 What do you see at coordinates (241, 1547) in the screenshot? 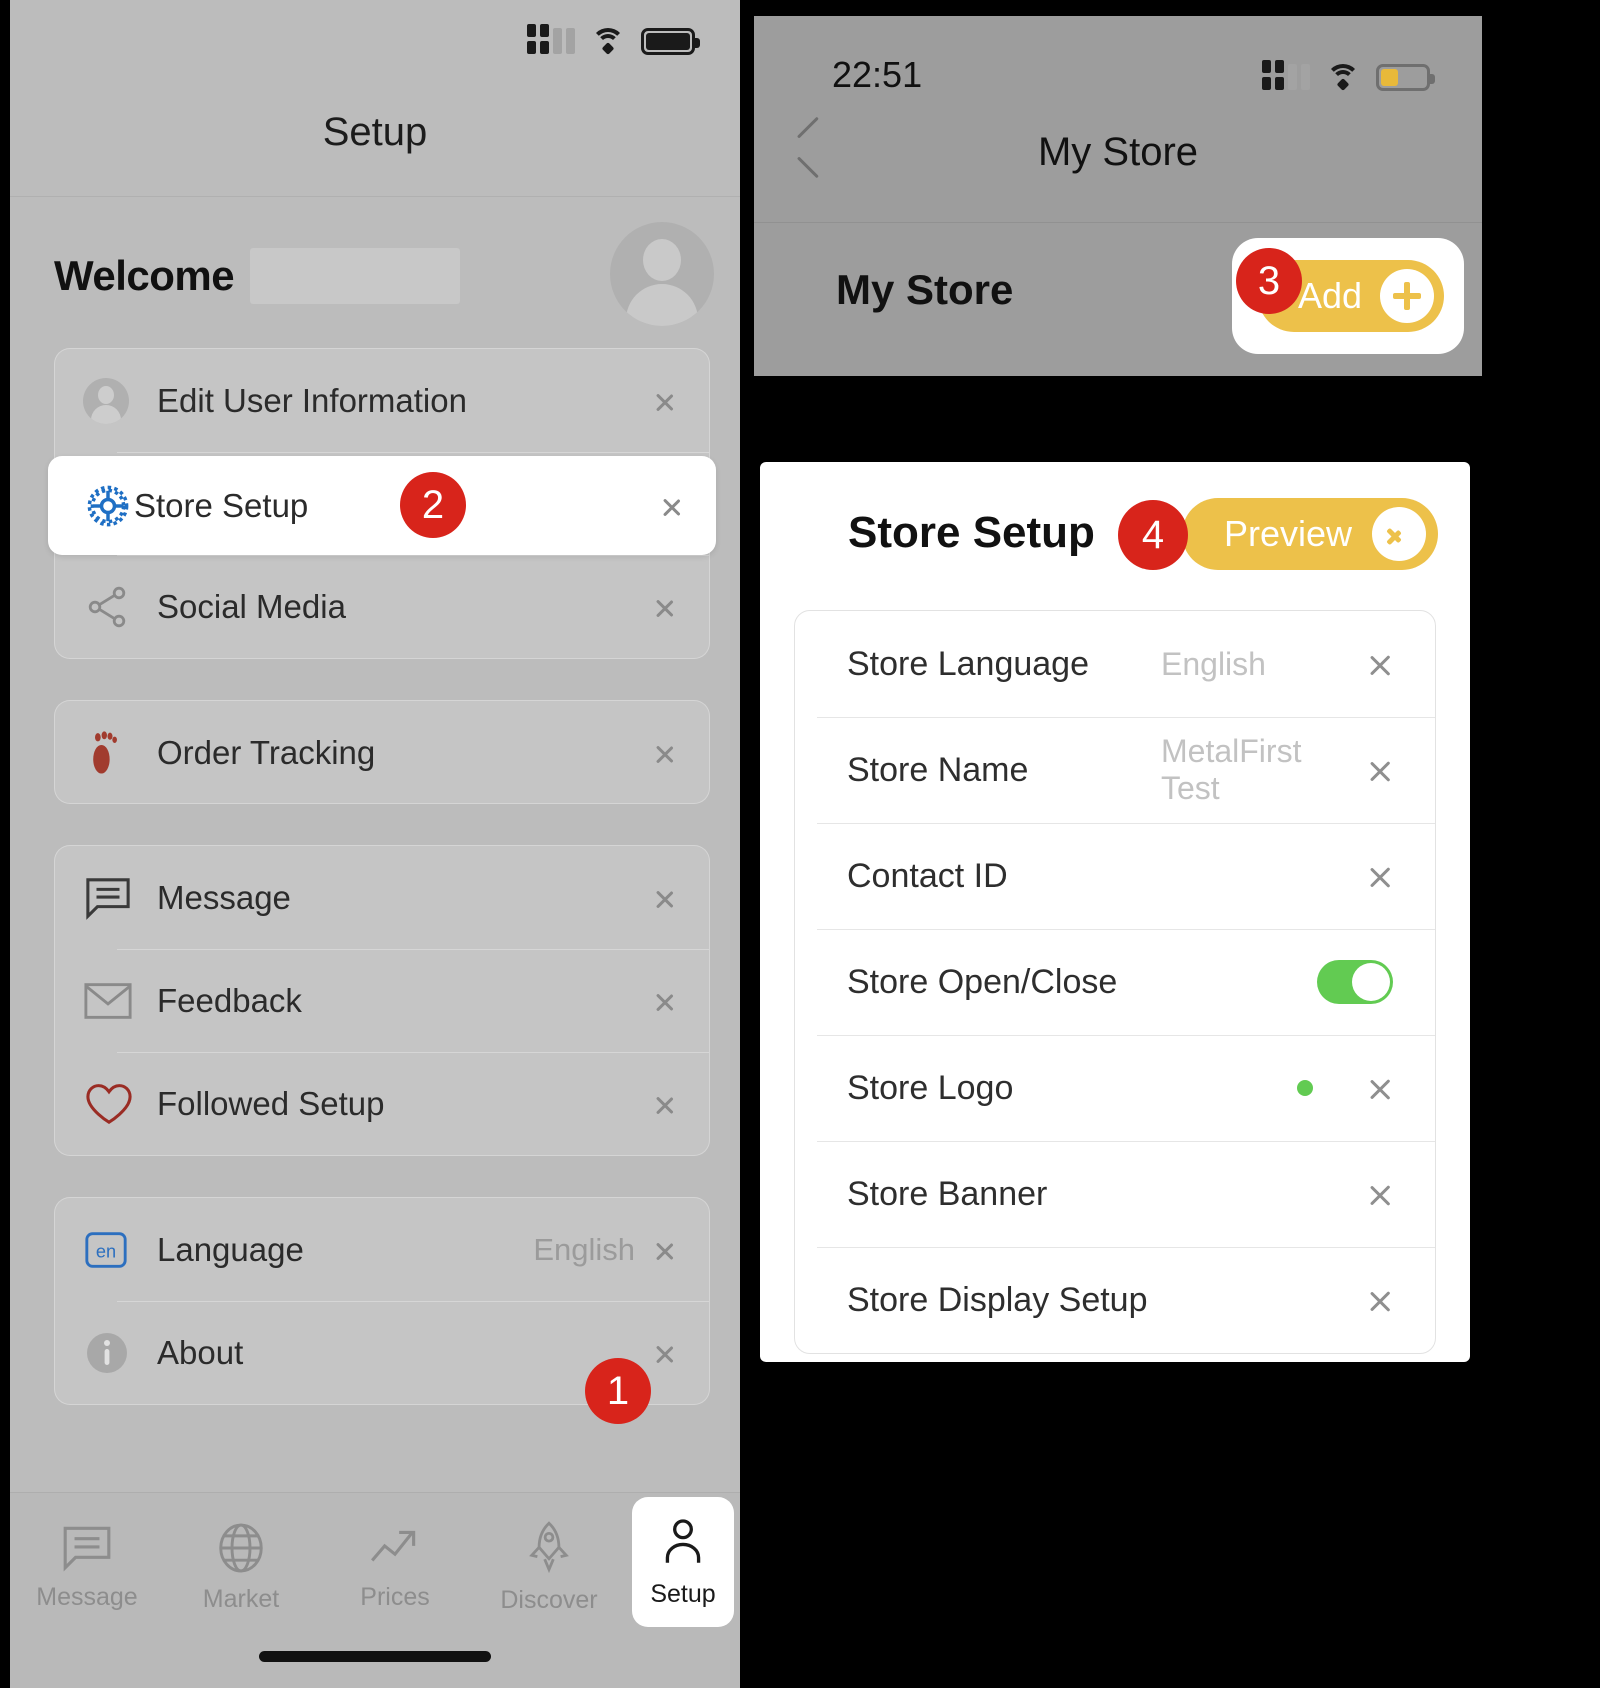
I see `globe-icon` at bounding box center [241, 1547].